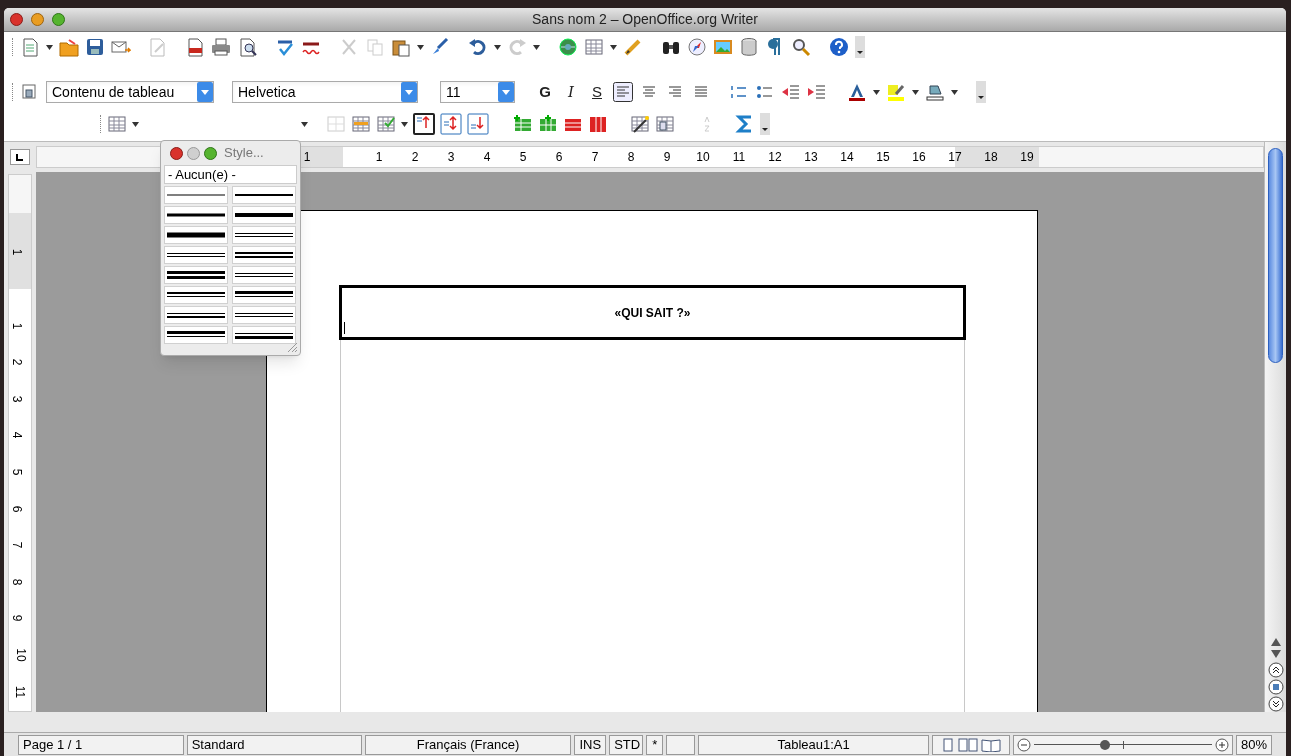 This screenshot has width=1291, height=756. What do you see at coordinates (1254, 744) in the screenshot?
I see `zoom-percentage: 80%` at bounding box center [1254, 744].